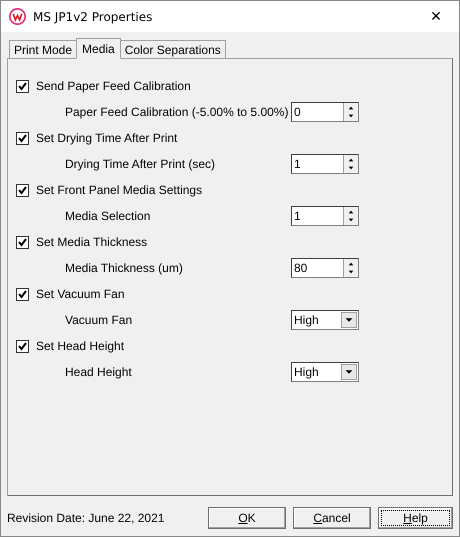 The image size is (460, 537). Describe the element at coordinates (119, 190) in the screenshot. I see `checkbox-label: Set Front Panel Media Settings` at that location.